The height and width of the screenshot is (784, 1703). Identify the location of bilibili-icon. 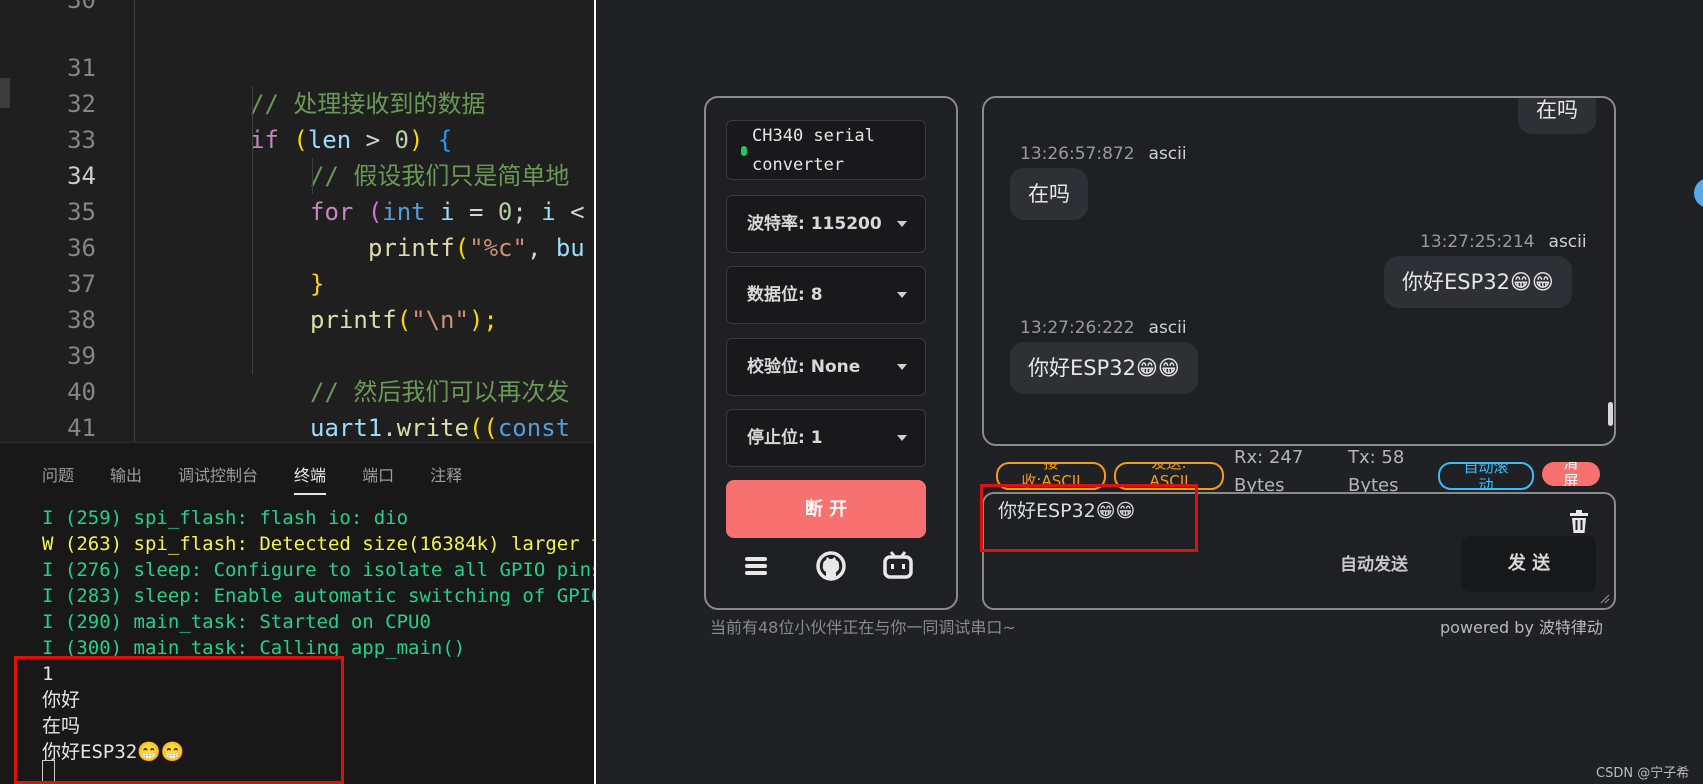
(898, 566).